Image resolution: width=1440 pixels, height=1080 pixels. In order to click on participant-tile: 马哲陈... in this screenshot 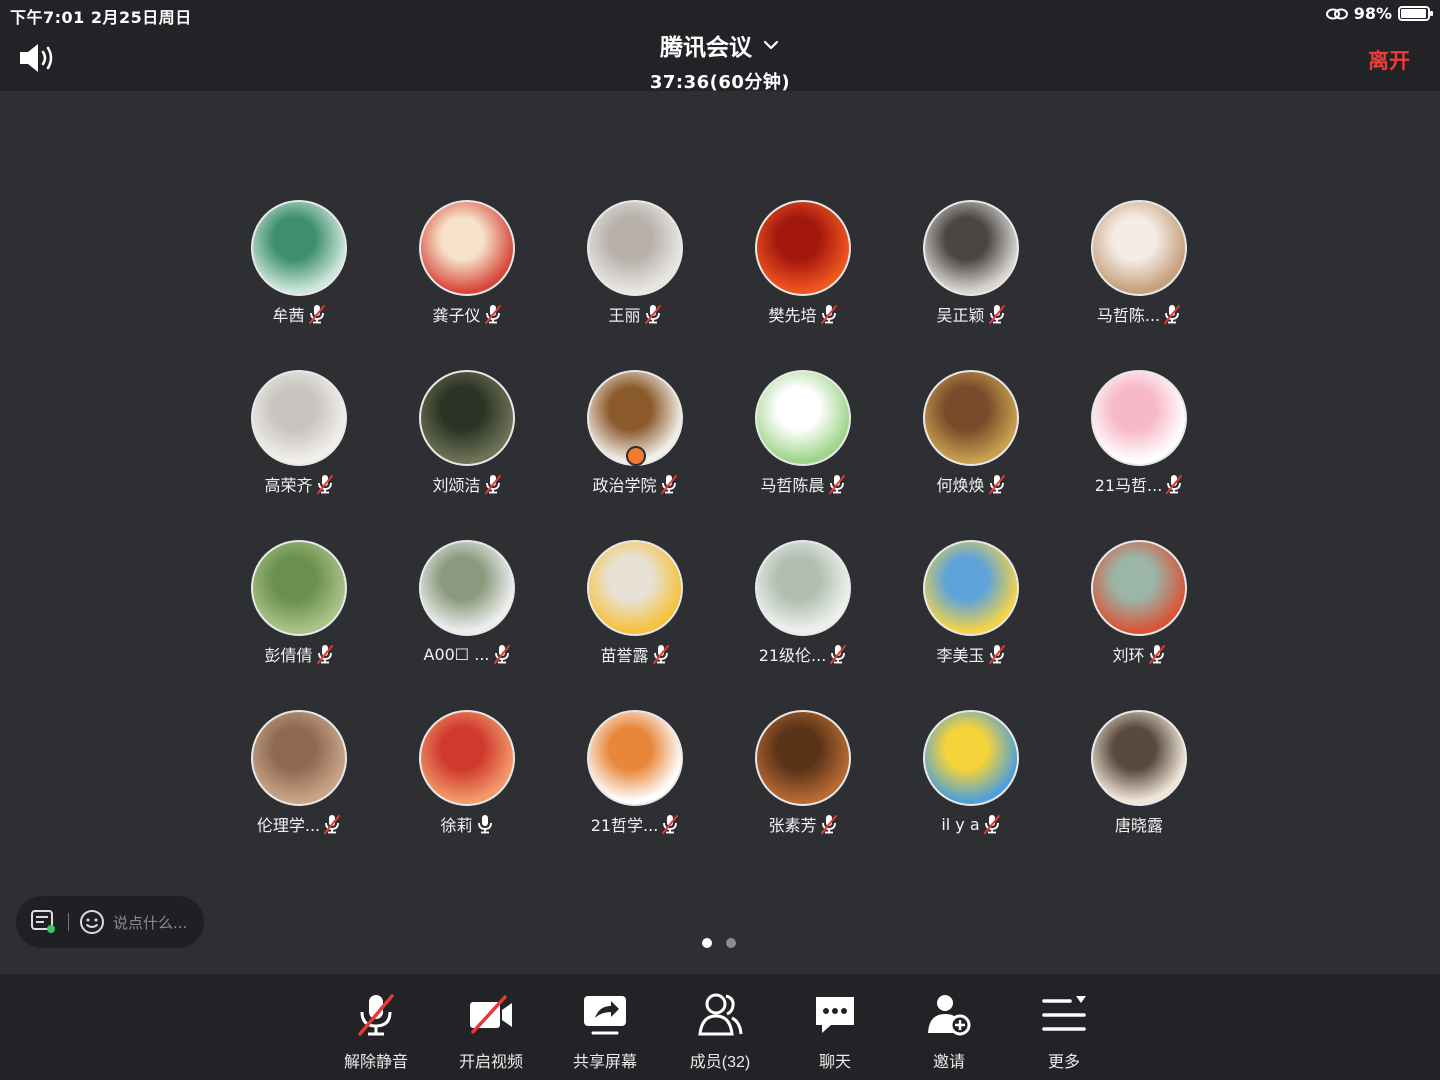, I will do `click(1139, 285)`.